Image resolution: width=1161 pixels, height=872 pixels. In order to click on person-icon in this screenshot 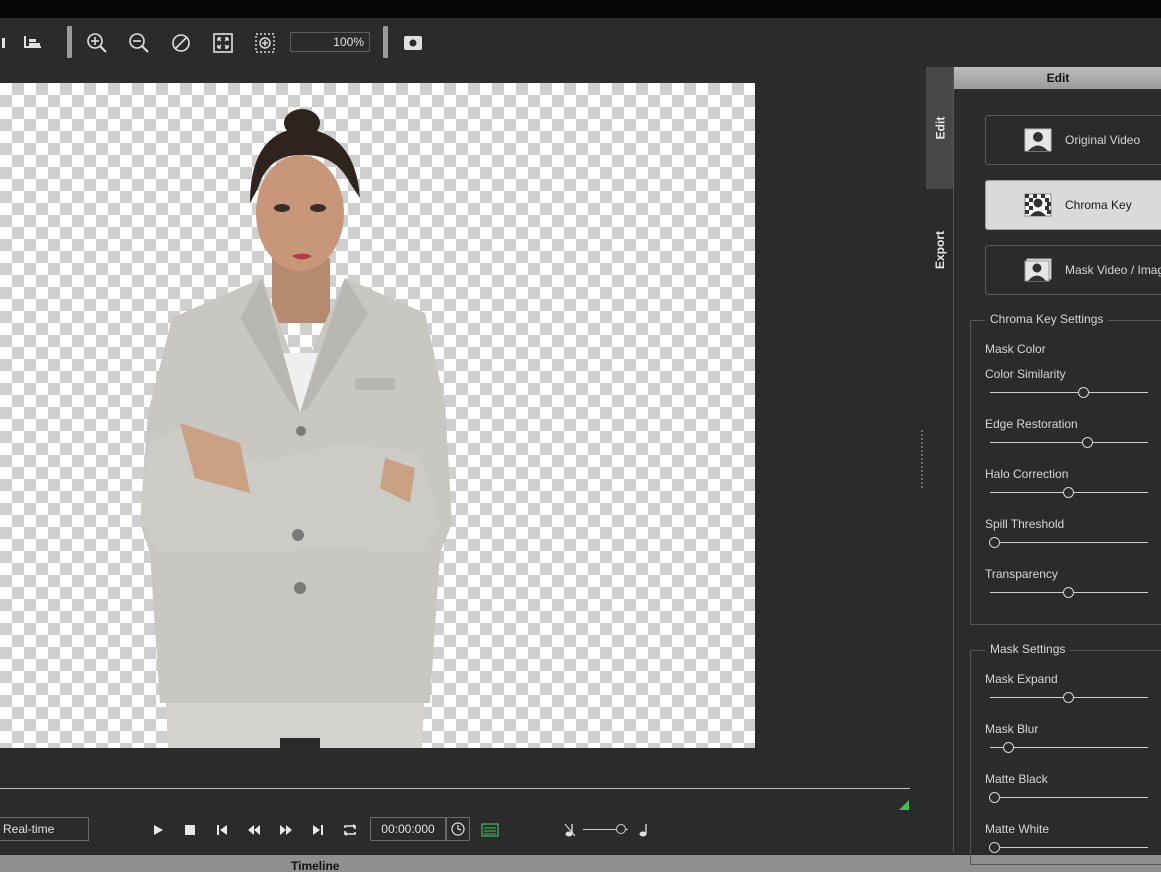, I will do `click(1038, 140)`.